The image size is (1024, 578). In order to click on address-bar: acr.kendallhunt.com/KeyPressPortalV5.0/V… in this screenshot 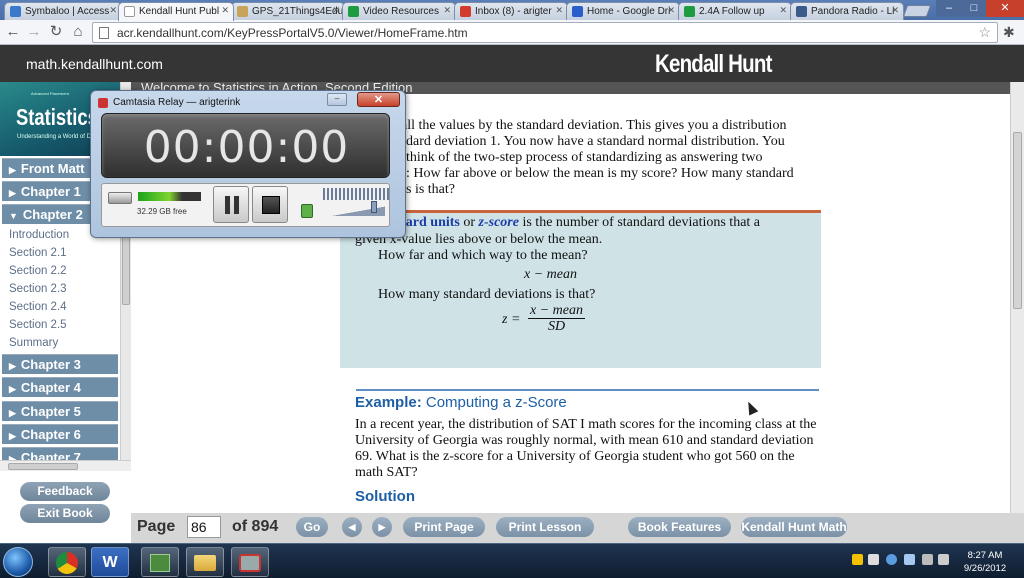, I will do `click(545, 32)`.